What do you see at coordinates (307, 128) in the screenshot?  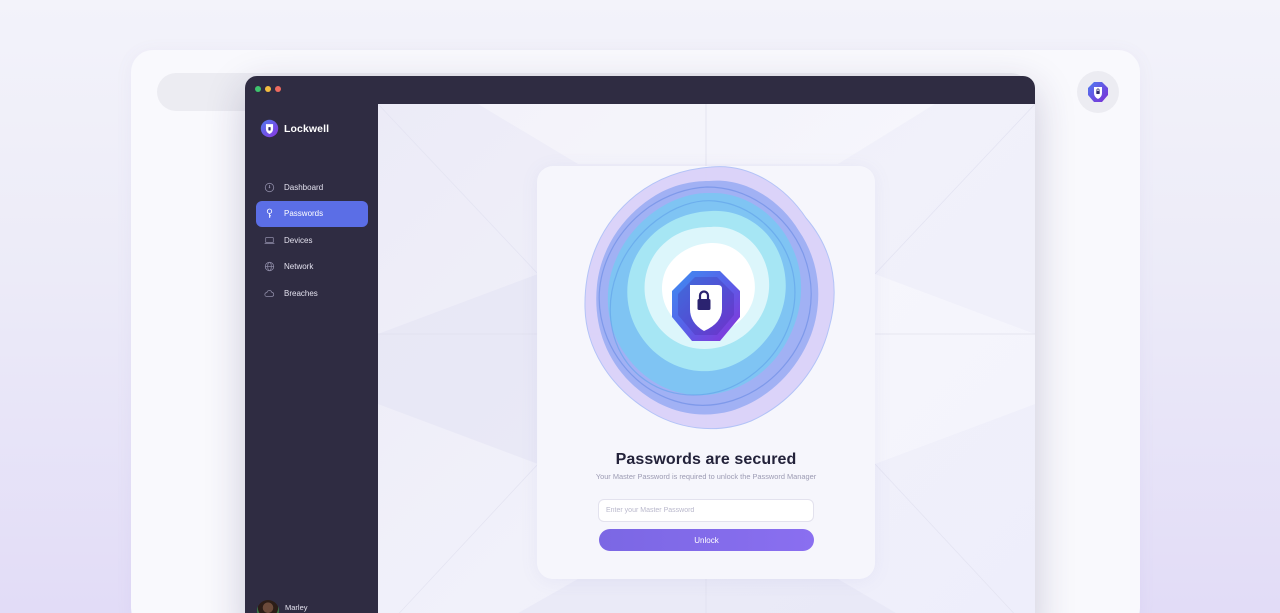 I see `brand-name: Lockwell` at bounding box center [307, 128].